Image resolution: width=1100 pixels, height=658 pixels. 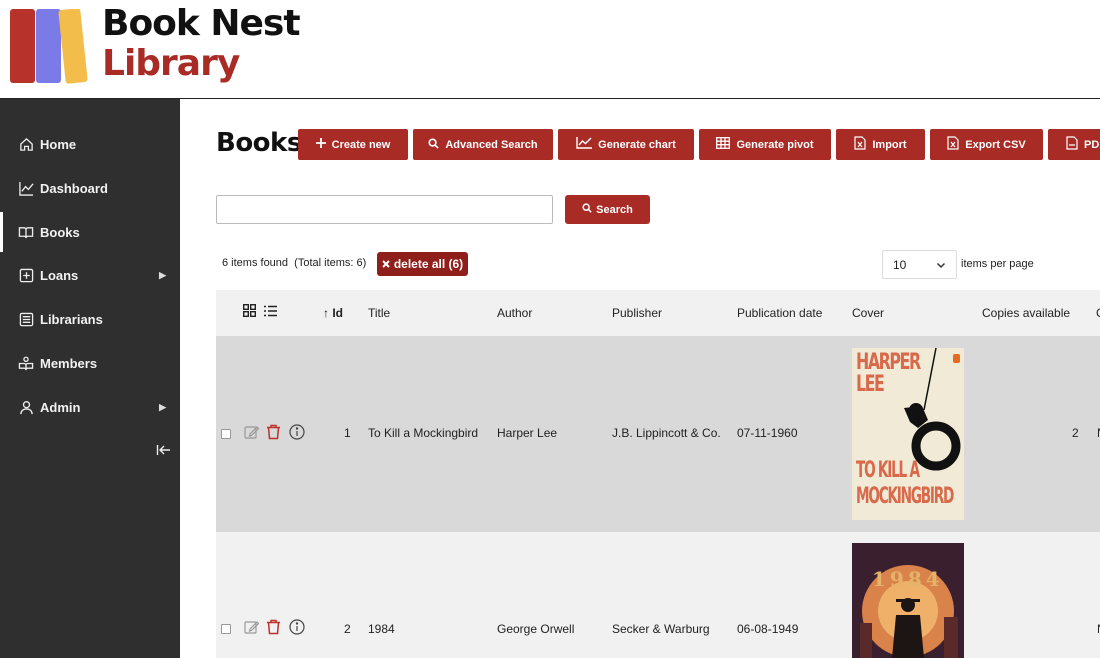 I want to click on sidebar-item-books: Books, so click(x=90, y=232).